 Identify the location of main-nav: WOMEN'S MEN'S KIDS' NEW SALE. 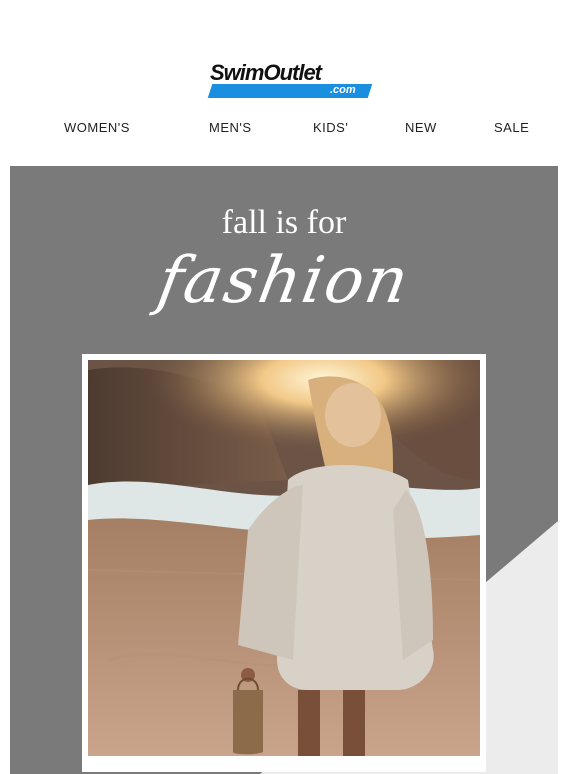
(290, 130).